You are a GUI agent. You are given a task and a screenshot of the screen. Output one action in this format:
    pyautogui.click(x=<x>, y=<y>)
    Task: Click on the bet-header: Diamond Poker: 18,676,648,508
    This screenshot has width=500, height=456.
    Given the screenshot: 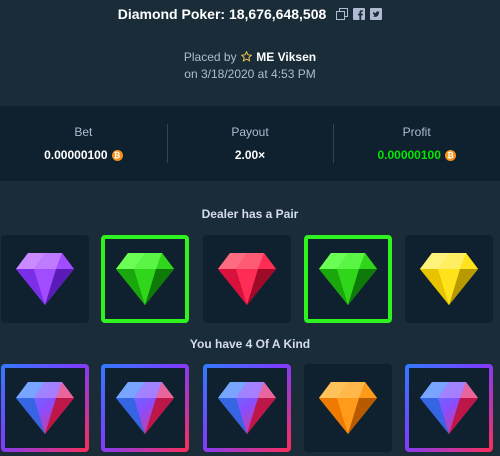 What is the action you would take?
    pyautogui.click(x=250, y=14)
    